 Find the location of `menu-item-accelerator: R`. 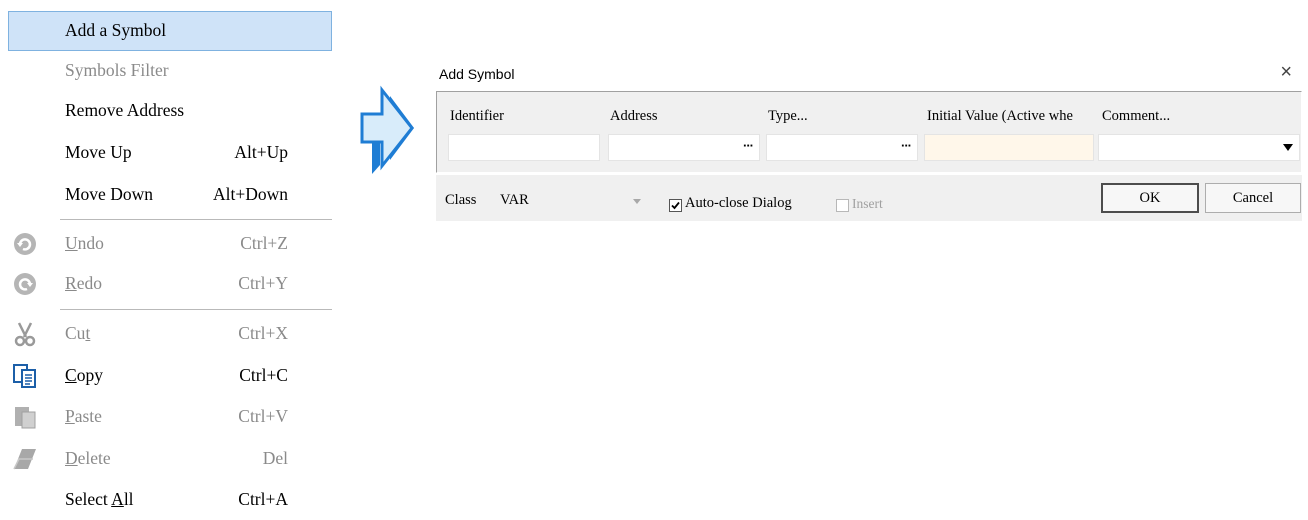

menu-item-accelerator: R is located at coordinates (71, 283).